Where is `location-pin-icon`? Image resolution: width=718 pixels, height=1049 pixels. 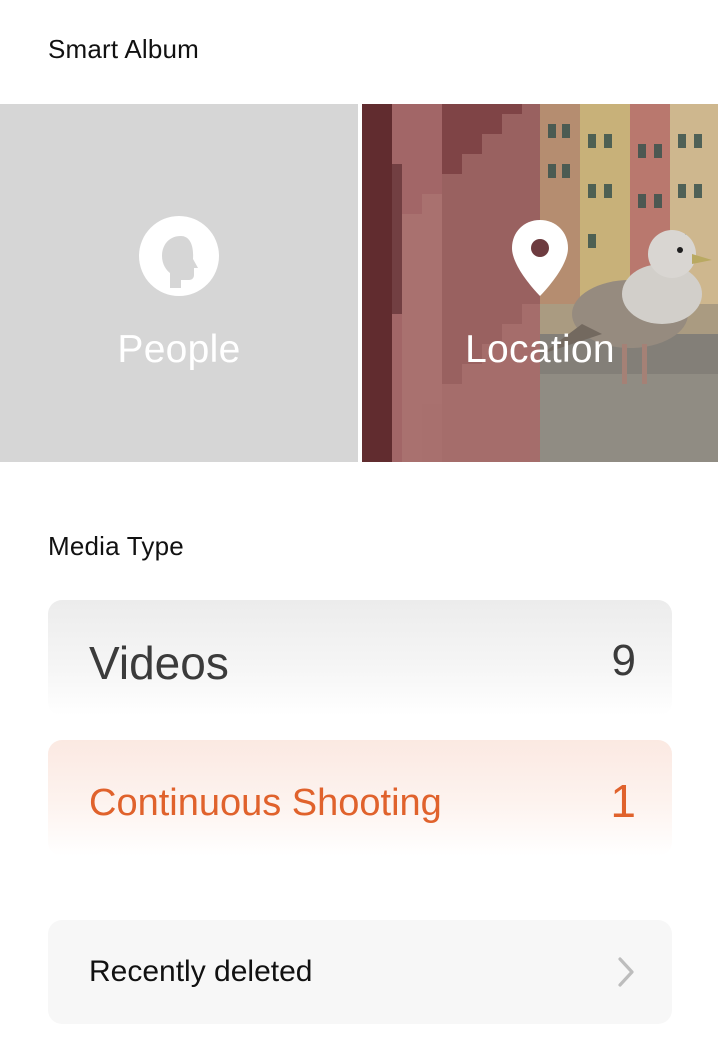 location-pin-icon is located at coordinates (540, 258).